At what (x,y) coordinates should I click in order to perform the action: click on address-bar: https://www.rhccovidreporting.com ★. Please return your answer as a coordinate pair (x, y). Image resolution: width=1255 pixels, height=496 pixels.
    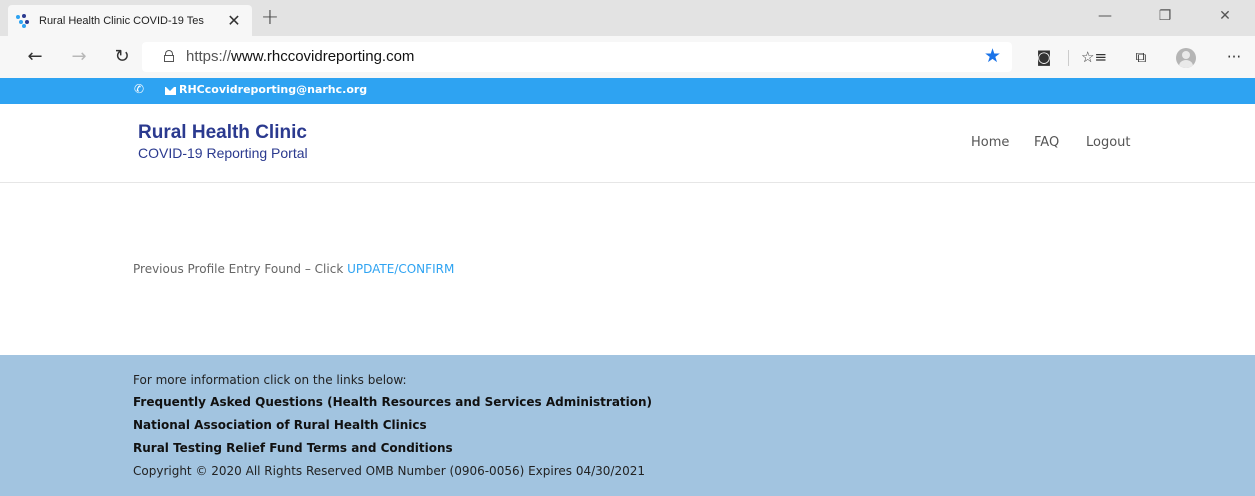
    Looking at the image, I should click on (577, 57).